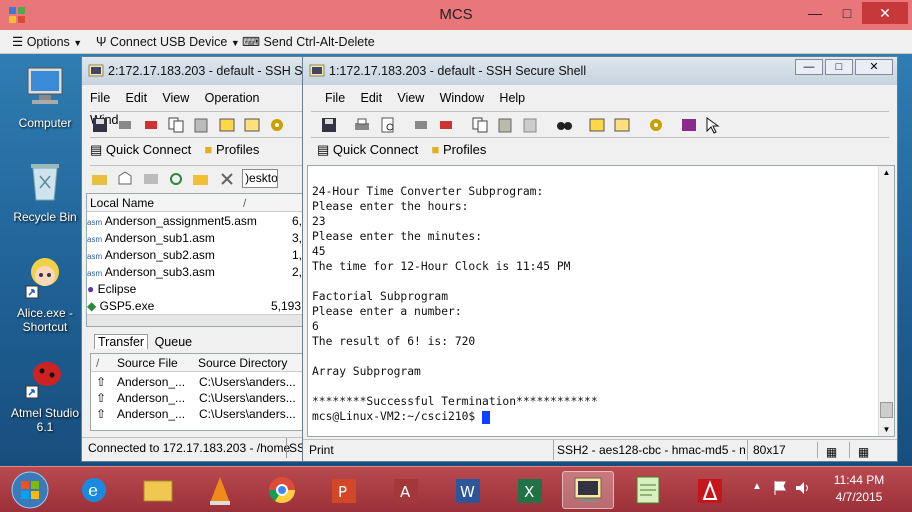 This screenshot has height=512, width=912. What do you see at coordinates (196, 290) in the screenshot?
I see `file-row: ● Eclipse` at bounding box center [196, 290].